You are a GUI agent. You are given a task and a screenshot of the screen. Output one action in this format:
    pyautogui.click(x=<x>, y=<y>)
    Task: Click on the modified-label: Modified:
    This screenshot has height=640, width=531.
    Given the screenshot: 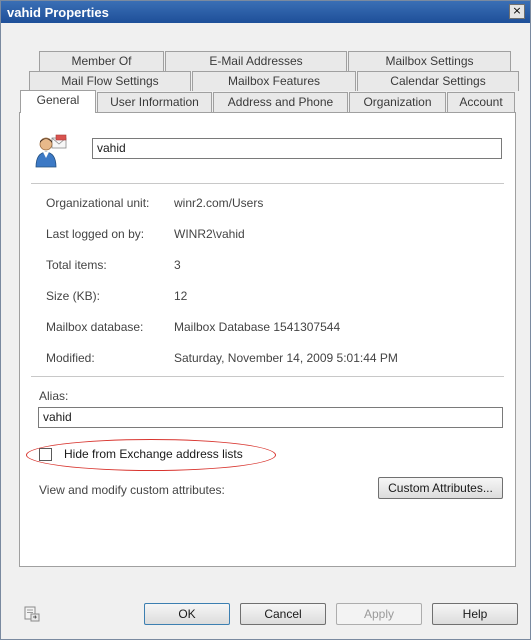 What is the action you would take?
    pyautogui.click(x=70, y=358)
    